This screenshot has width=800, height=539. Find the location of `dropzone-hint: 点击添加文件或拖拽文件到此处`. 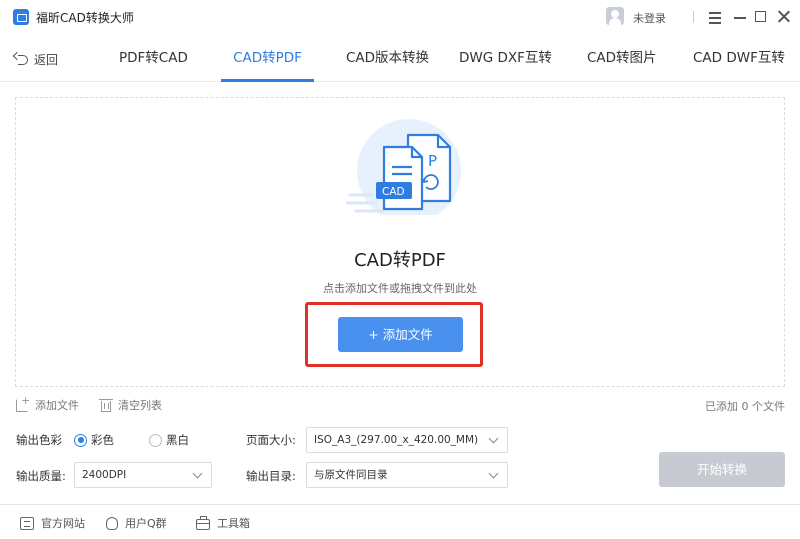

dropzone-hint: 点击添加文件或拖拽文件到此处 is located at coordinates (400, 288).